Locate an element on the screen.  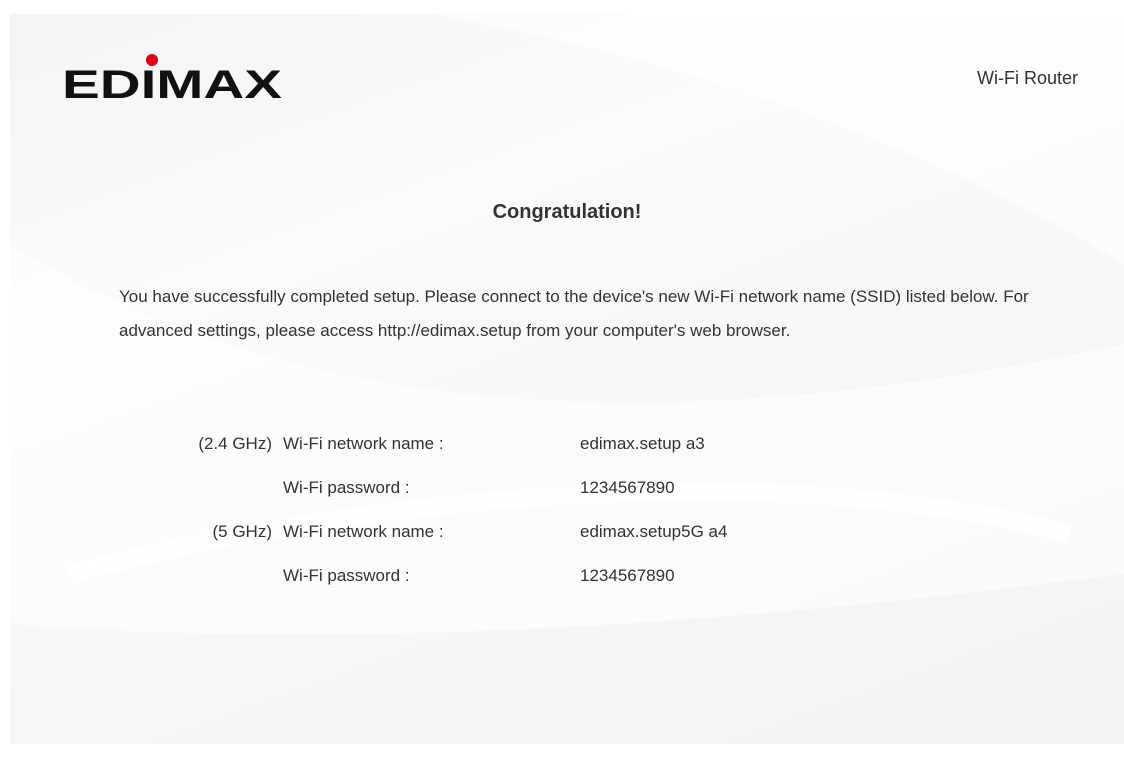
svg-text: EDIMAX is located at coordinates (172, 82).